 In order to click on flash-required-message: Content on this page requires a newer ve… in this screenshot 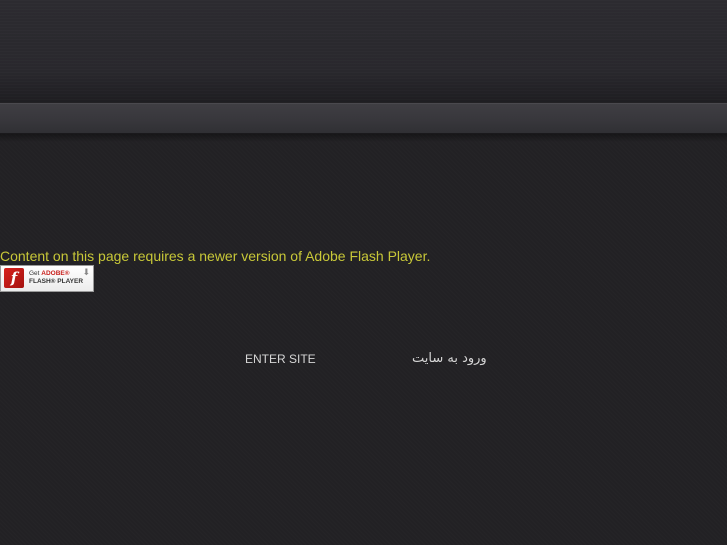, I will do `click(215, 256)`.